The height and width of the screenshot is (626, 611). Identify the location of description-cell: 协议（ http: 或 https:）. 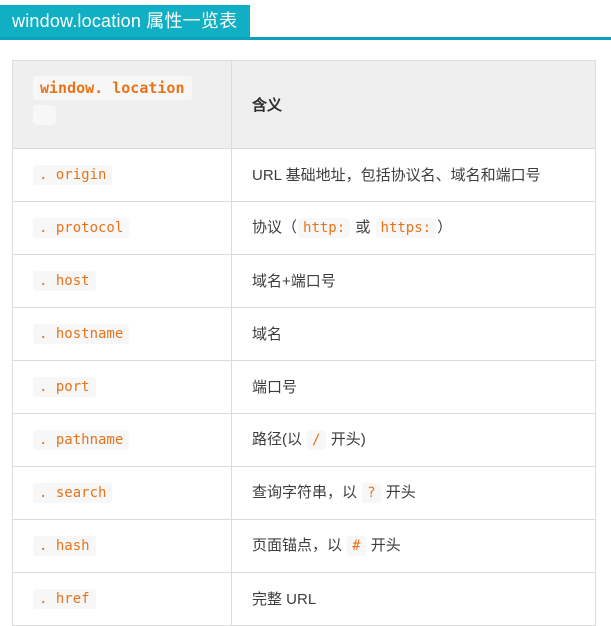
(413, 228).